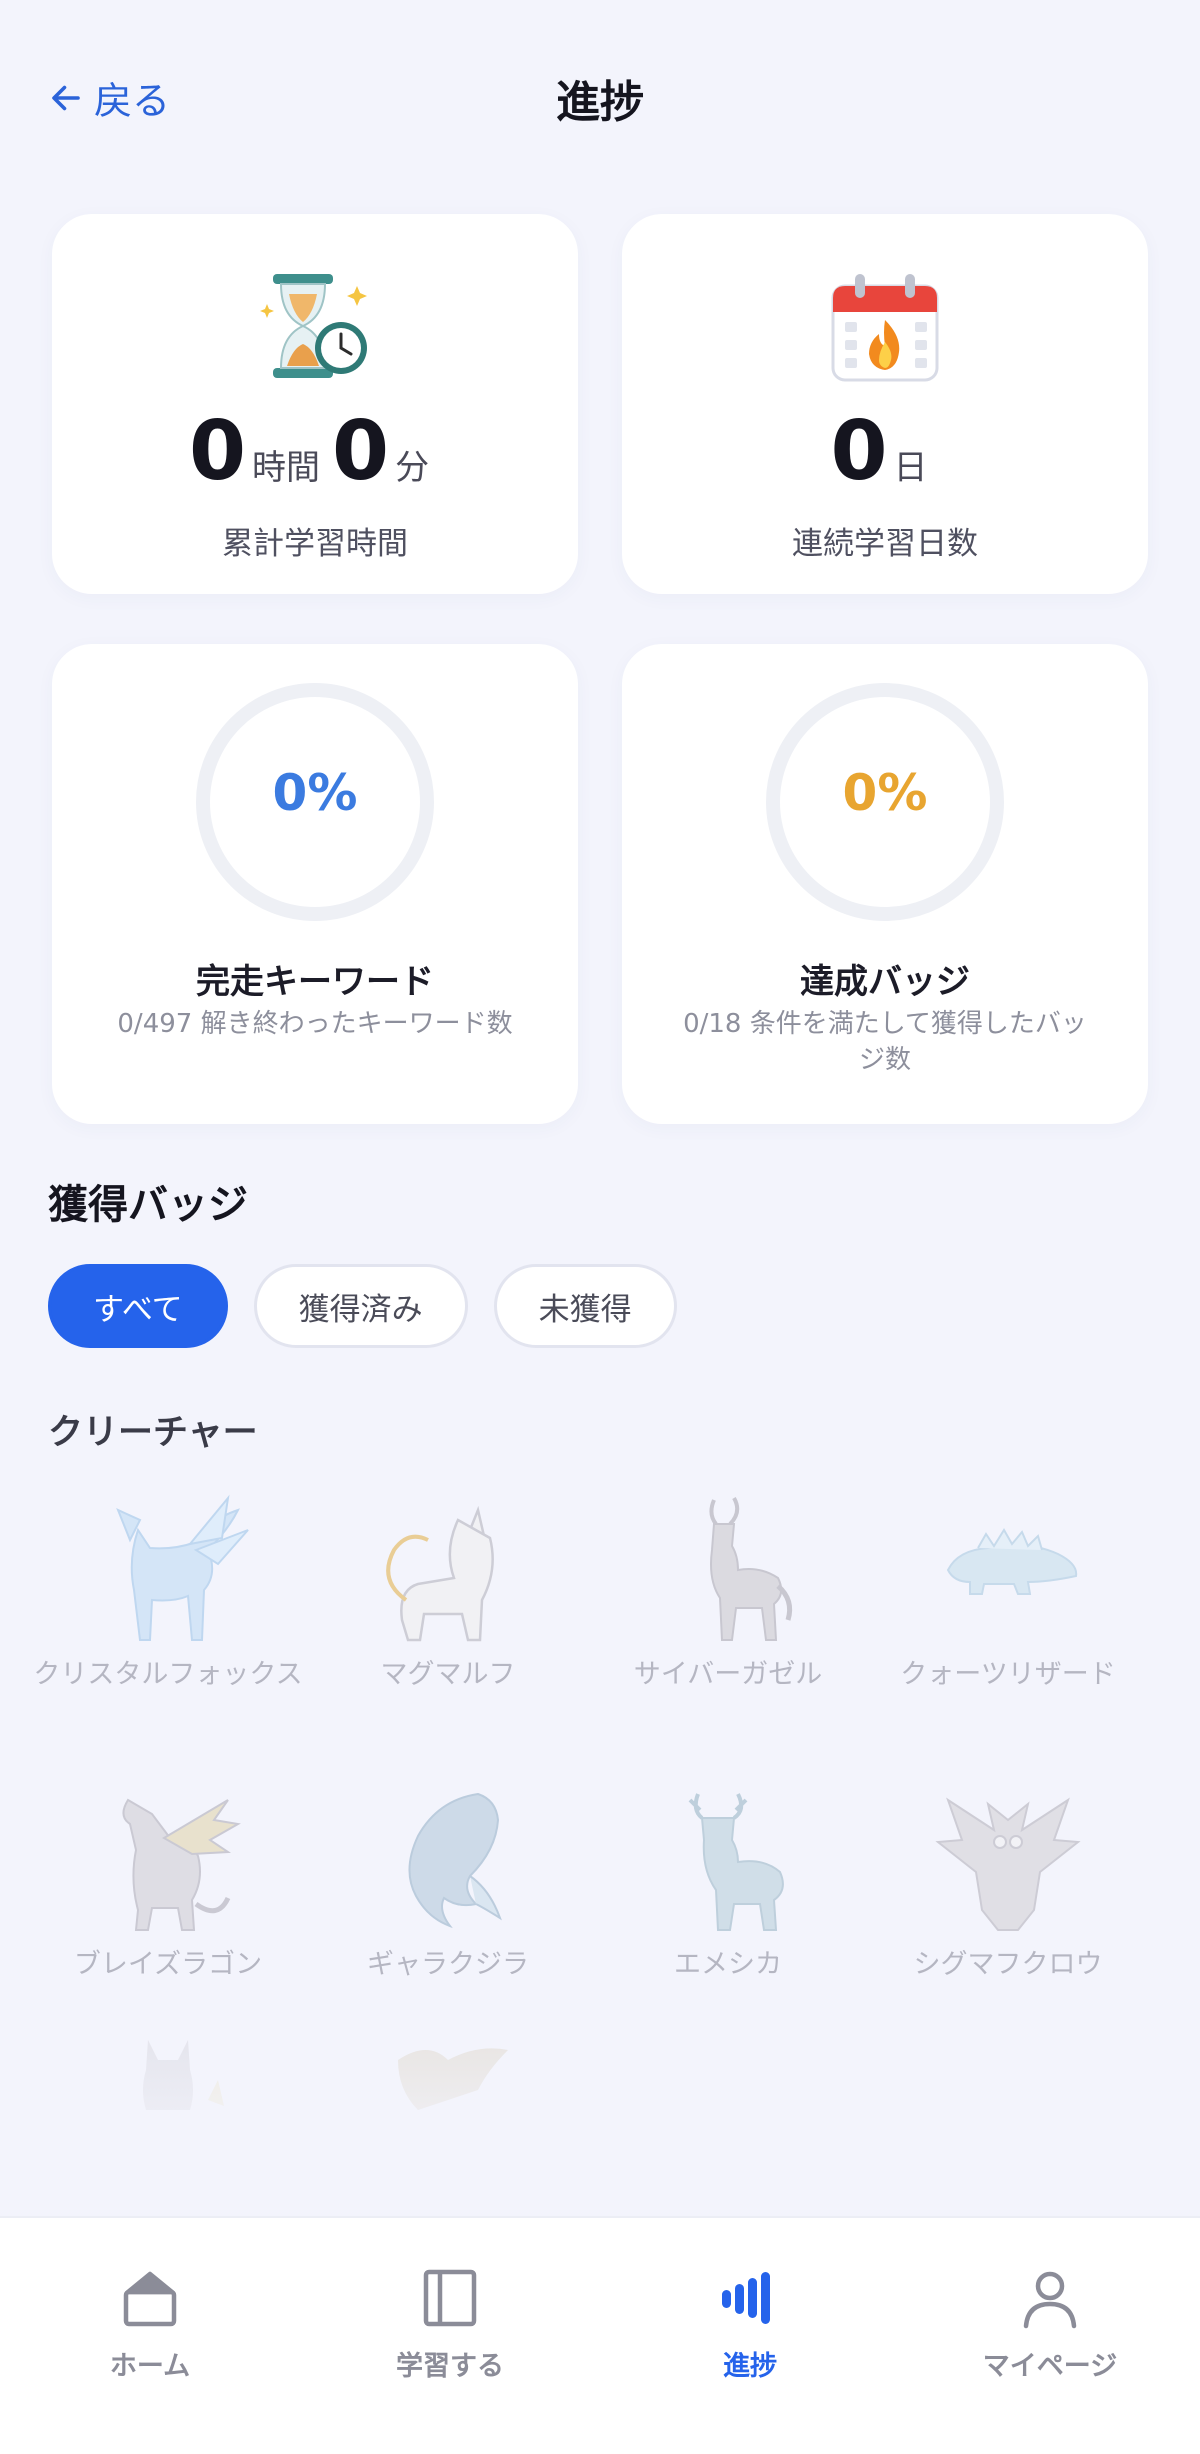 The height and width of the screenshot is (2454, 1200). What do you see at coordinates (910, 468) in the screenshot?
I see `days-unit: 日` at bounding box center [910, 468].